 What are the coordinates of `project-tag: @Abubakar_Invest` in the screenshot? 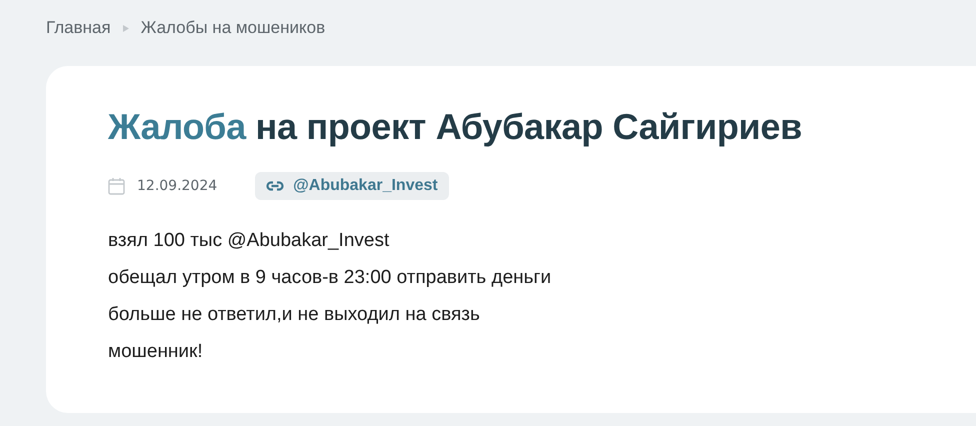 It's located at (352, 186).